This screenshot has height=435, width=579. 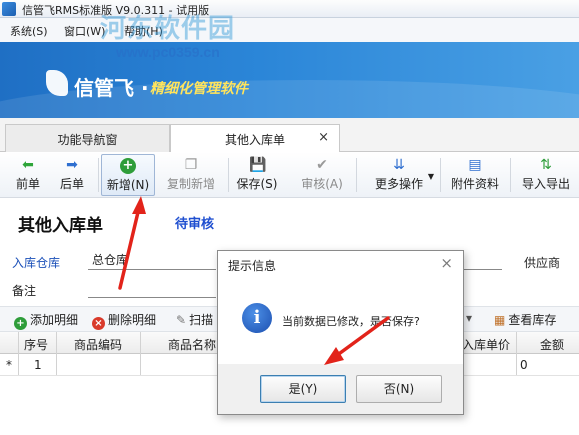 I want to click on column-header-unit-price: 入库单价, so click(x=486, y=344).